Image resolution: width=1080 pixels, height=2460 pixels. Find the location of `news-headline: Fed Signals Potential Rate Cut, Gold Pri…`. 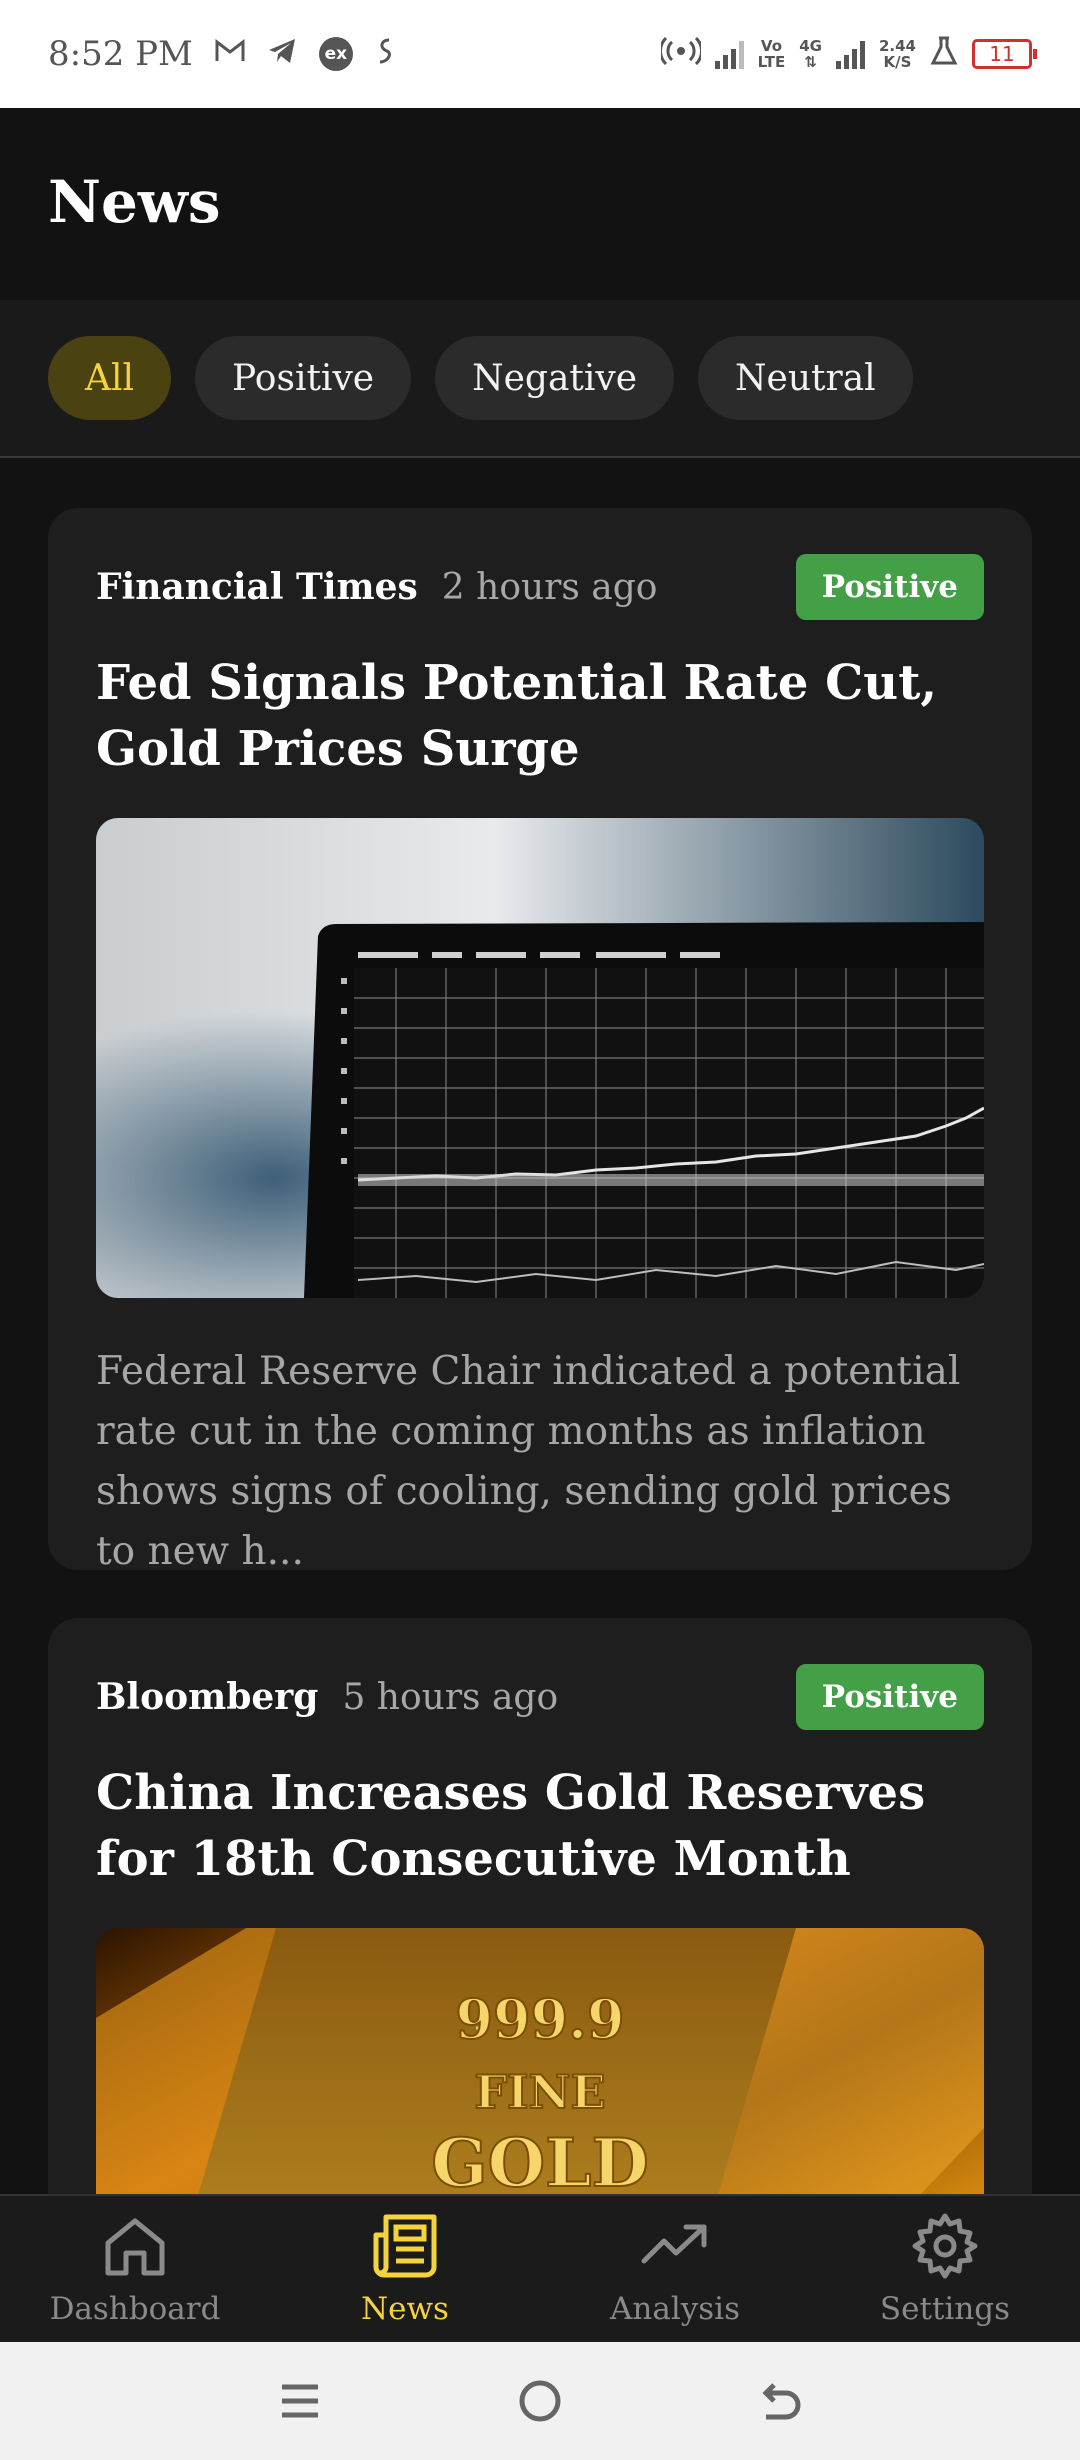

news-headline: Fed Signals Potential Rate Cut, Gold Pri… is located at coordinates (540, 716).